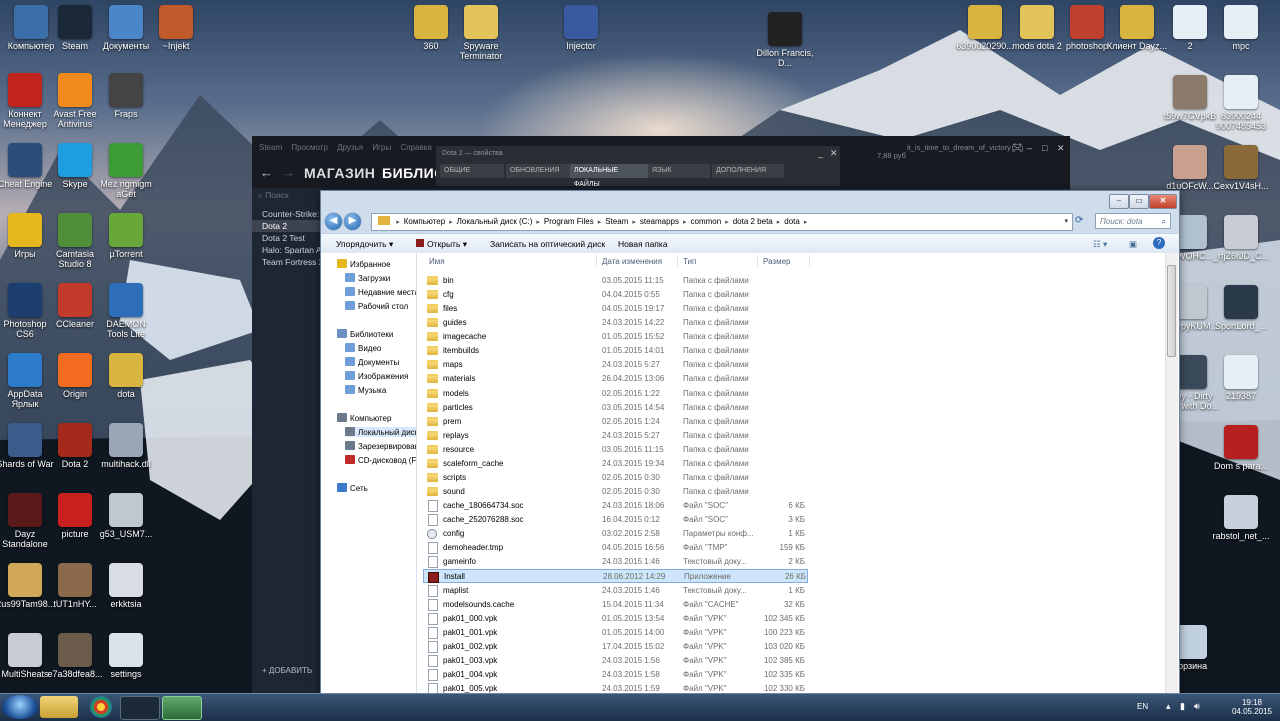 This screenshot has width=1280, height=721. Describe the element at coordinates (753, 222) in the screenshot. I see `breadcrumb-segment: dota 2 beta` at that location.